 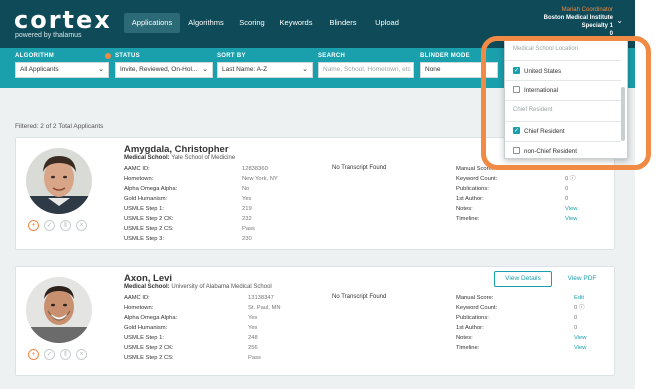 What do you see at coordinates (475, 298) in the screenshot?
I see `manual-score-label: Manual Score:` at bounding box center [475, 298].